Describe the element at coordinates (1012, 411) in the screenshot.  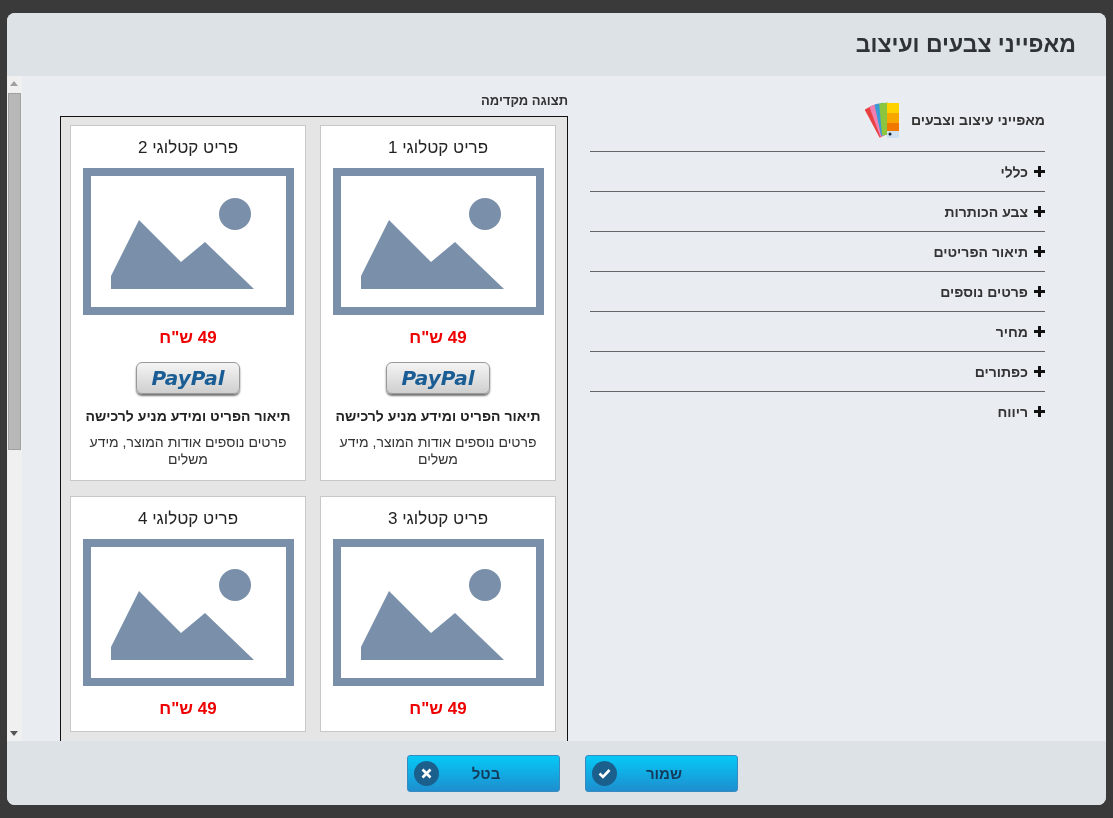
I see `section-toggle: ריווח` at that location.